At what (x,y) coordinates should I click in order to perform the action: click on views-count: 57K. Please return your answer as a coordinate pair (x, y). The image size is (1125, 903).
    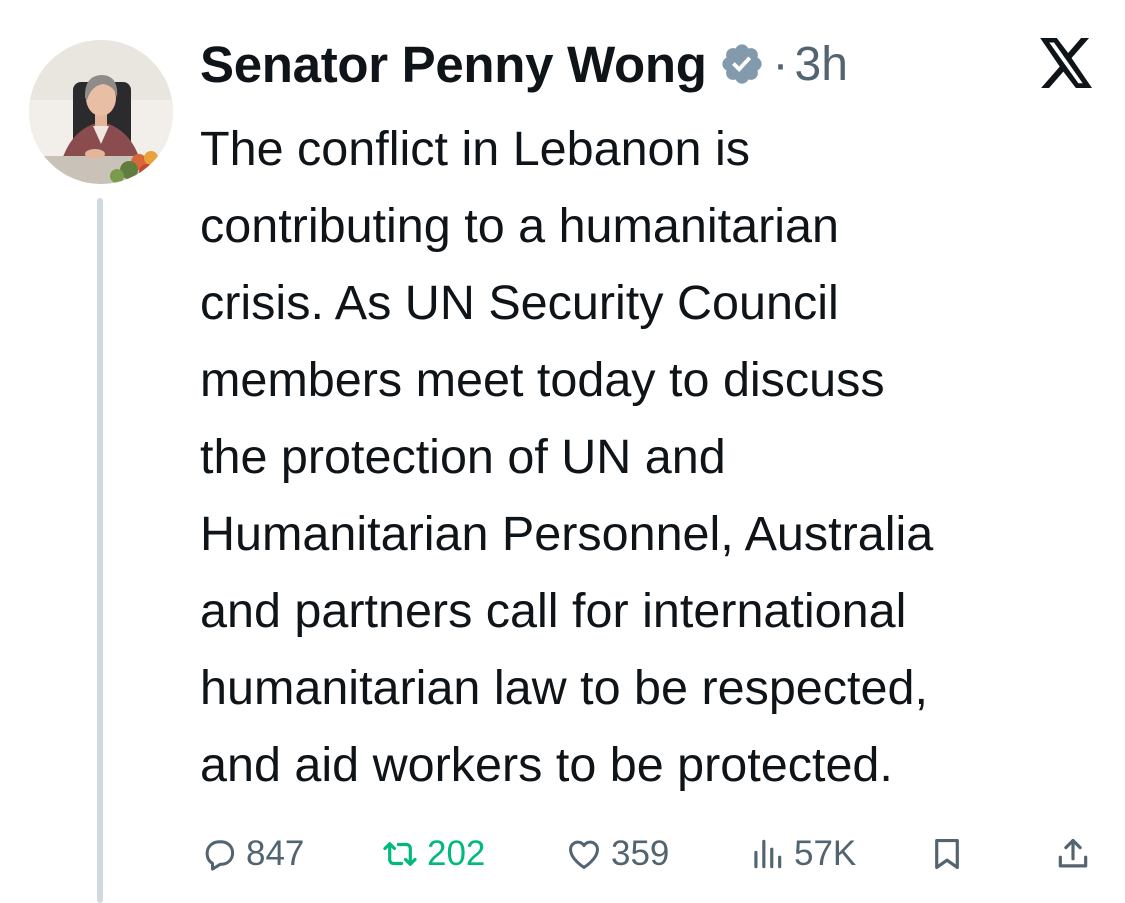
    Looking at the image, I should click on (825, 853).